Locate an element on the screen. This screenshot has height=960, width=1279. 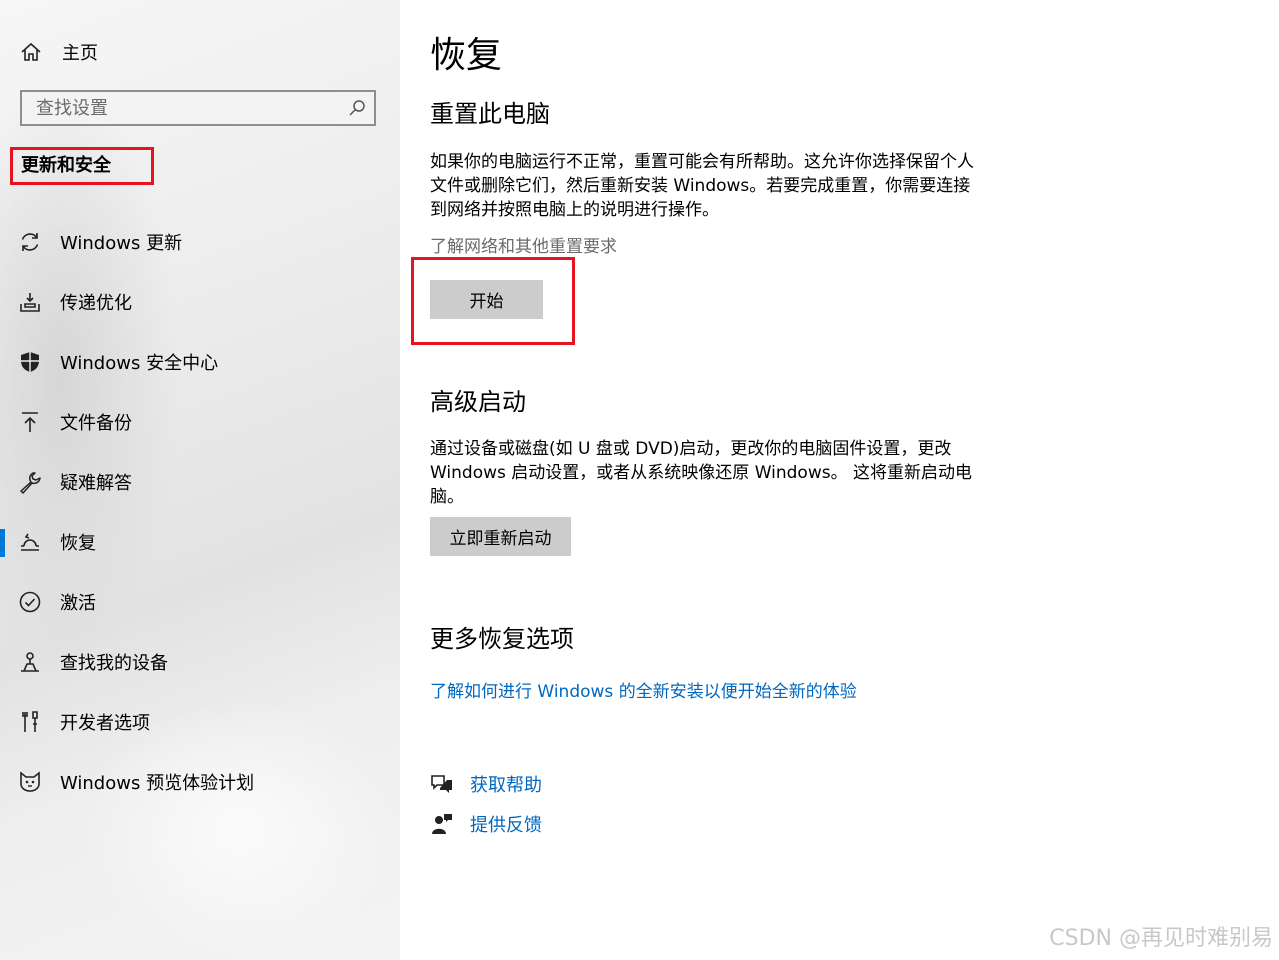
sidebar-item-backup: 文件备份 is located at coordinates (200, 422).